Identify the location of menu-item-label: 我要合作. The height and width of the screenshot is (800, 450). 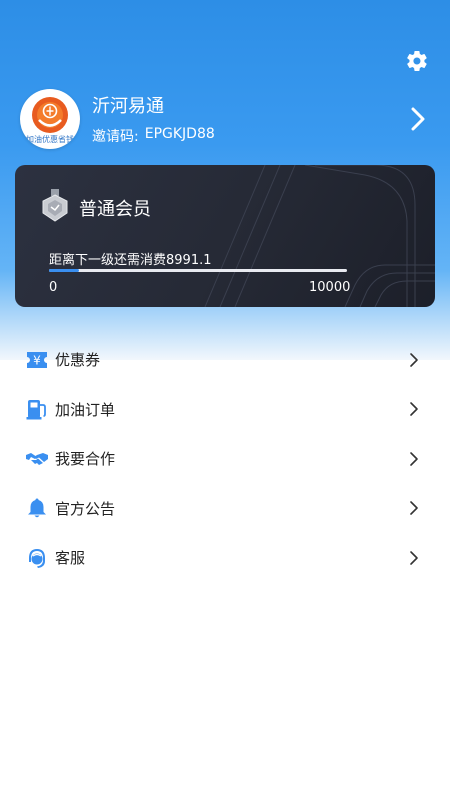
(85, 459).